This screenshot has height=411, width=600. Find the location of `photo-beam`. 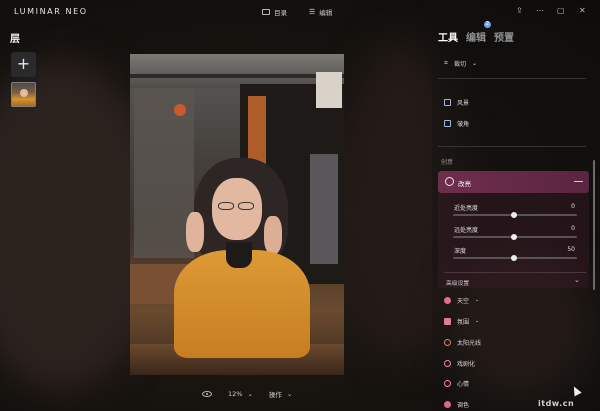

photo-beam is located at coordinates (237, 76).